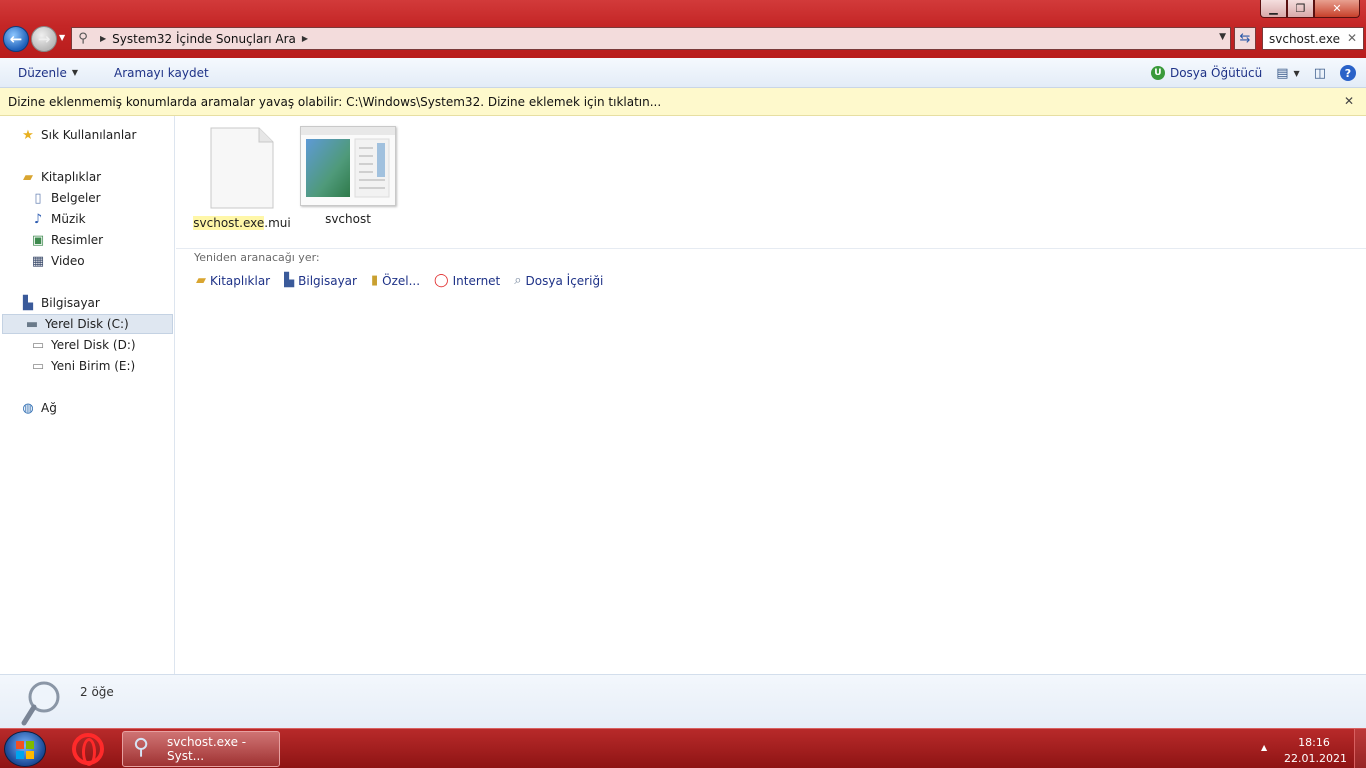 This screenshot has width=1366, height=768. I want to click on recent-pages-dropdown: ▼, so click(62, 37).